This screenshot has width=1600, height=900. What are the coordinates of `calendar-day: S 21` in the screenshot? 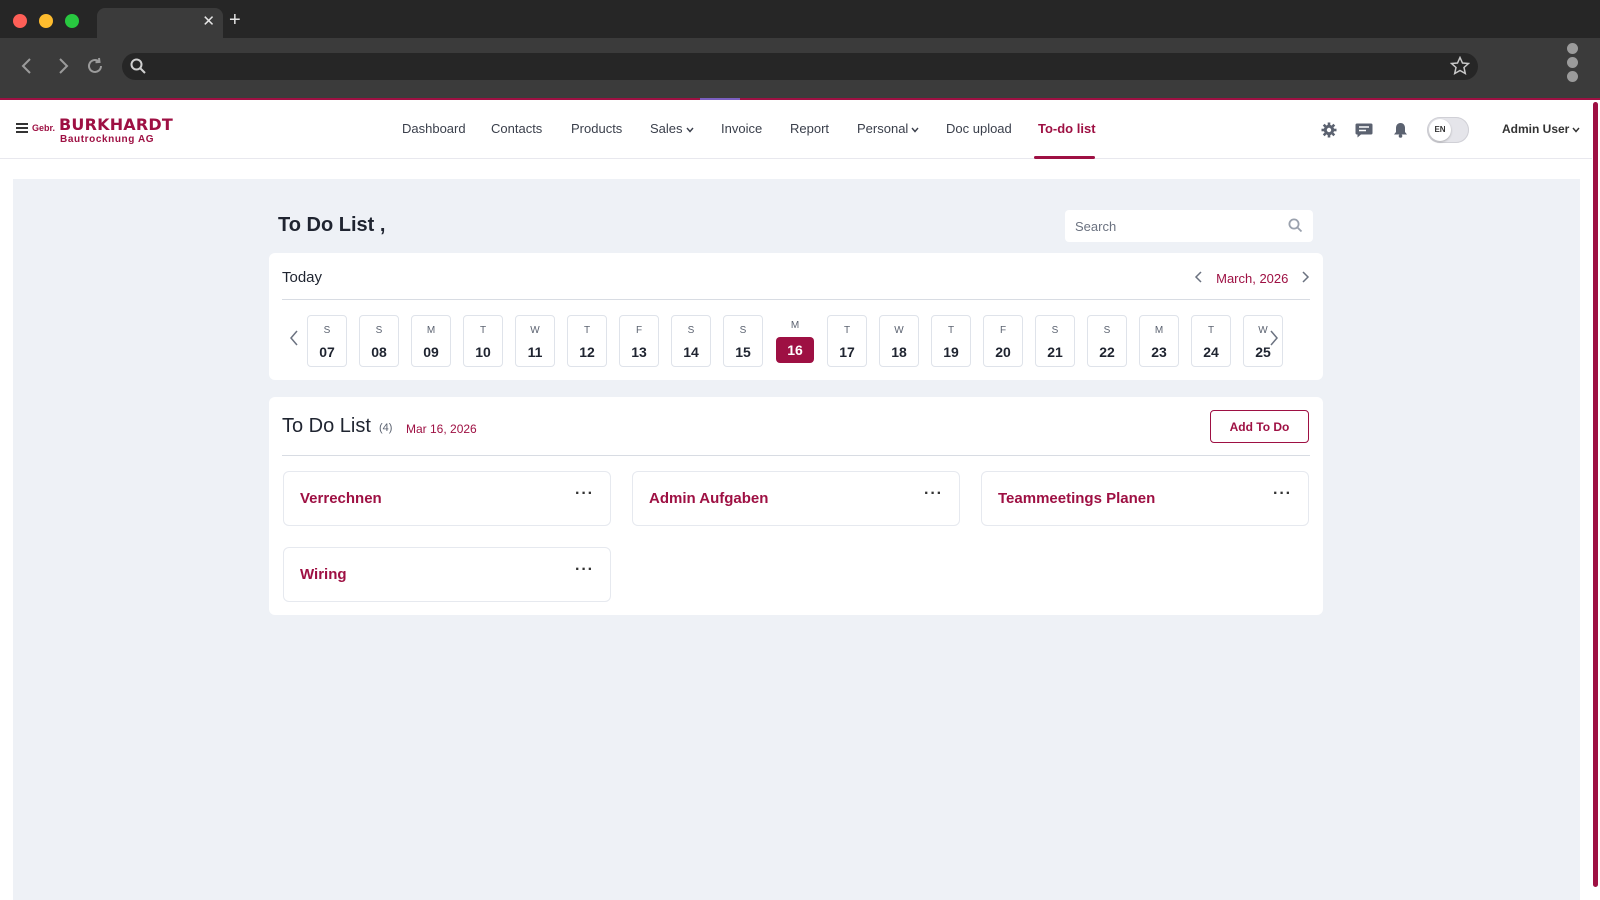 It's located at (1055, 341).